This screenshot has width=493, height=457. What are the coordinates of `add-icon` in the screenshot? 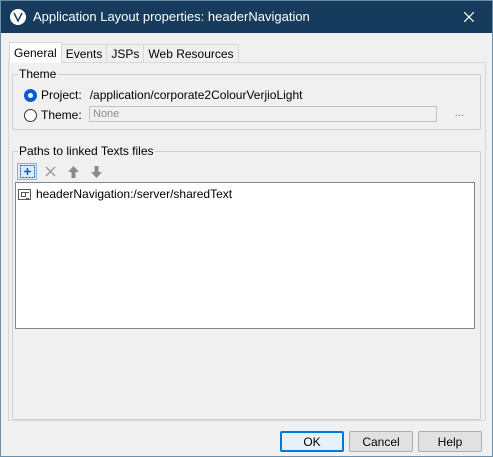 It's located at (27, 171).